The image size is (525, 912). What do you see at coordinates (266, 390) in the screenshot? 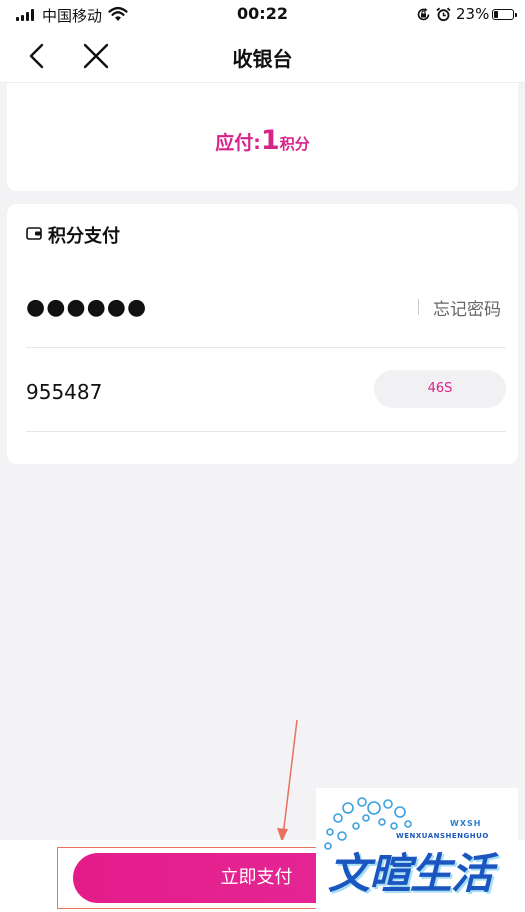
I see `verification-code-row: 955487 46S` at bounding box center [266, 390].